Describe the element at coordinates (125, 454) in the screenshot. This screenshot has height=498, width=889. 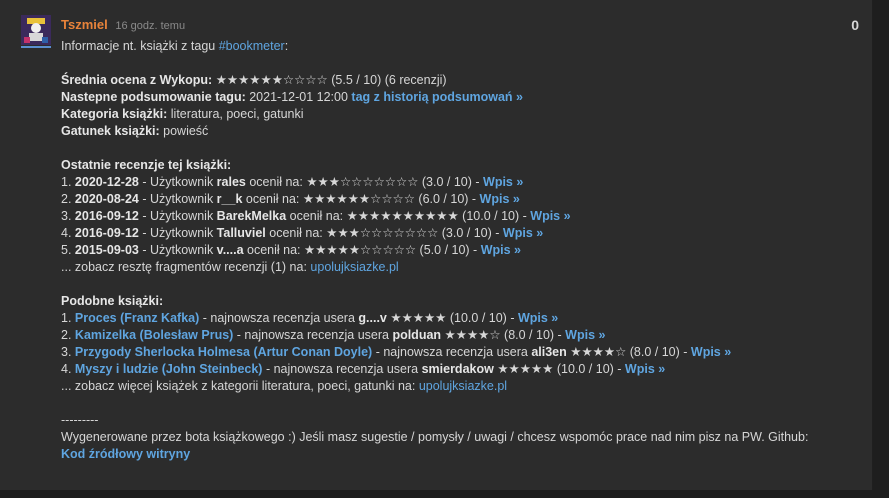
I see `source-code-link: Kod źródłowy witryny` at that location.